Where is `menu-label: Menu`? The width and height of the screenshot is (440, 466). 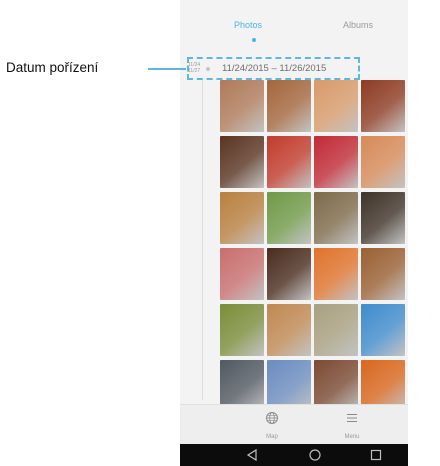
menu-label: Menu is located at coordinates (352, 437).